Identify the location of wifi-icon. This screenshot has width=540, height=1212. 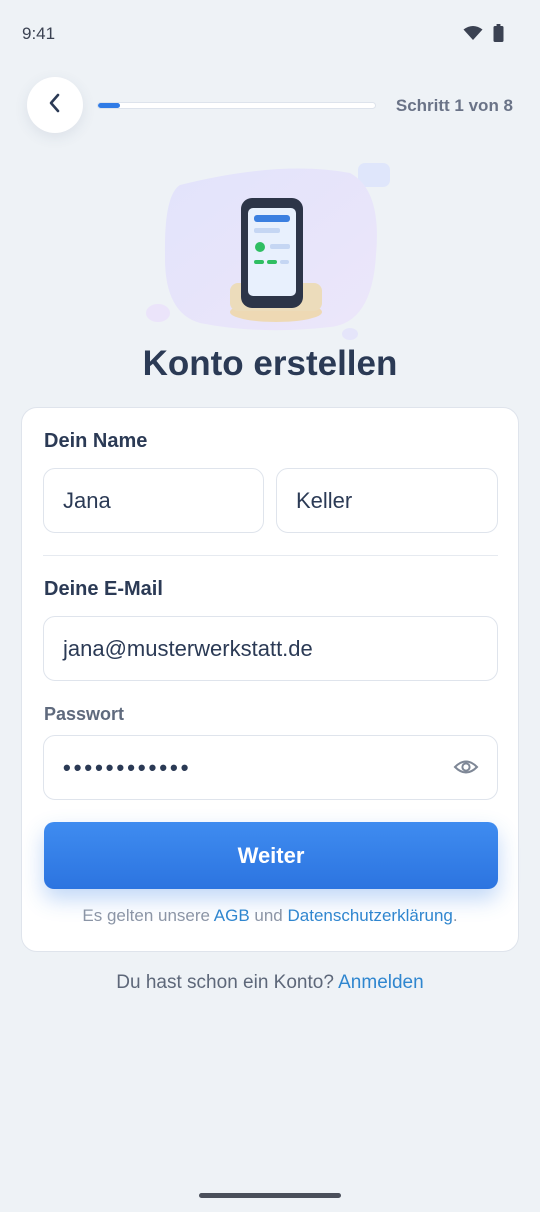
(473, 35).